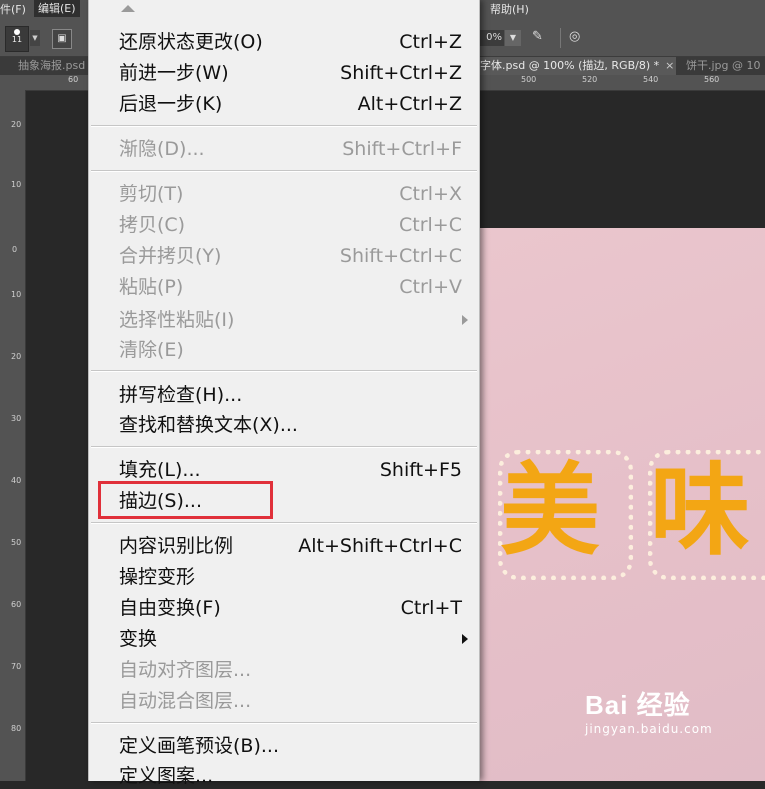 The image size is (765, 789). What do you see at coordinates (157, 577) in the screenshot?
I see `menu-item-label: 操控变形` at bounding box center [157, 577].